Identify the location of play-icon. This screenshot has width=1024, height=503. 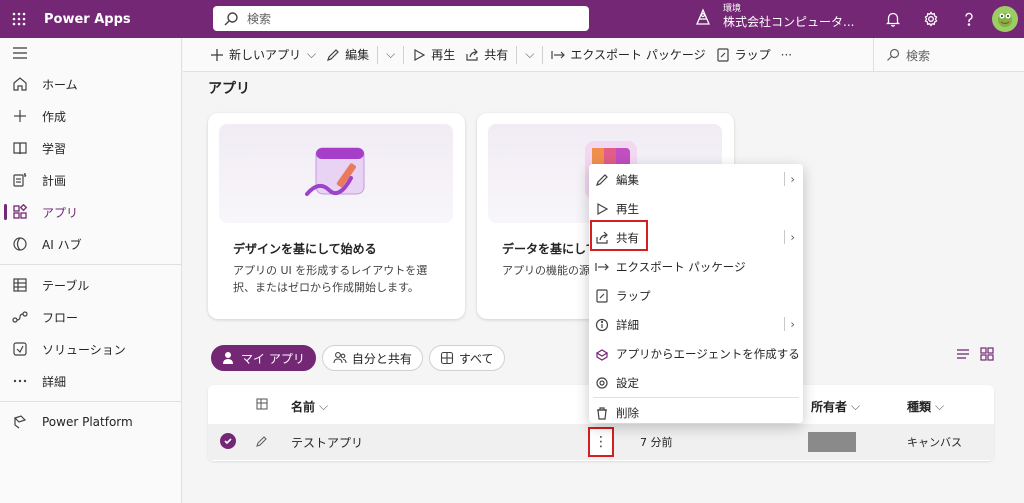
(420, 54).